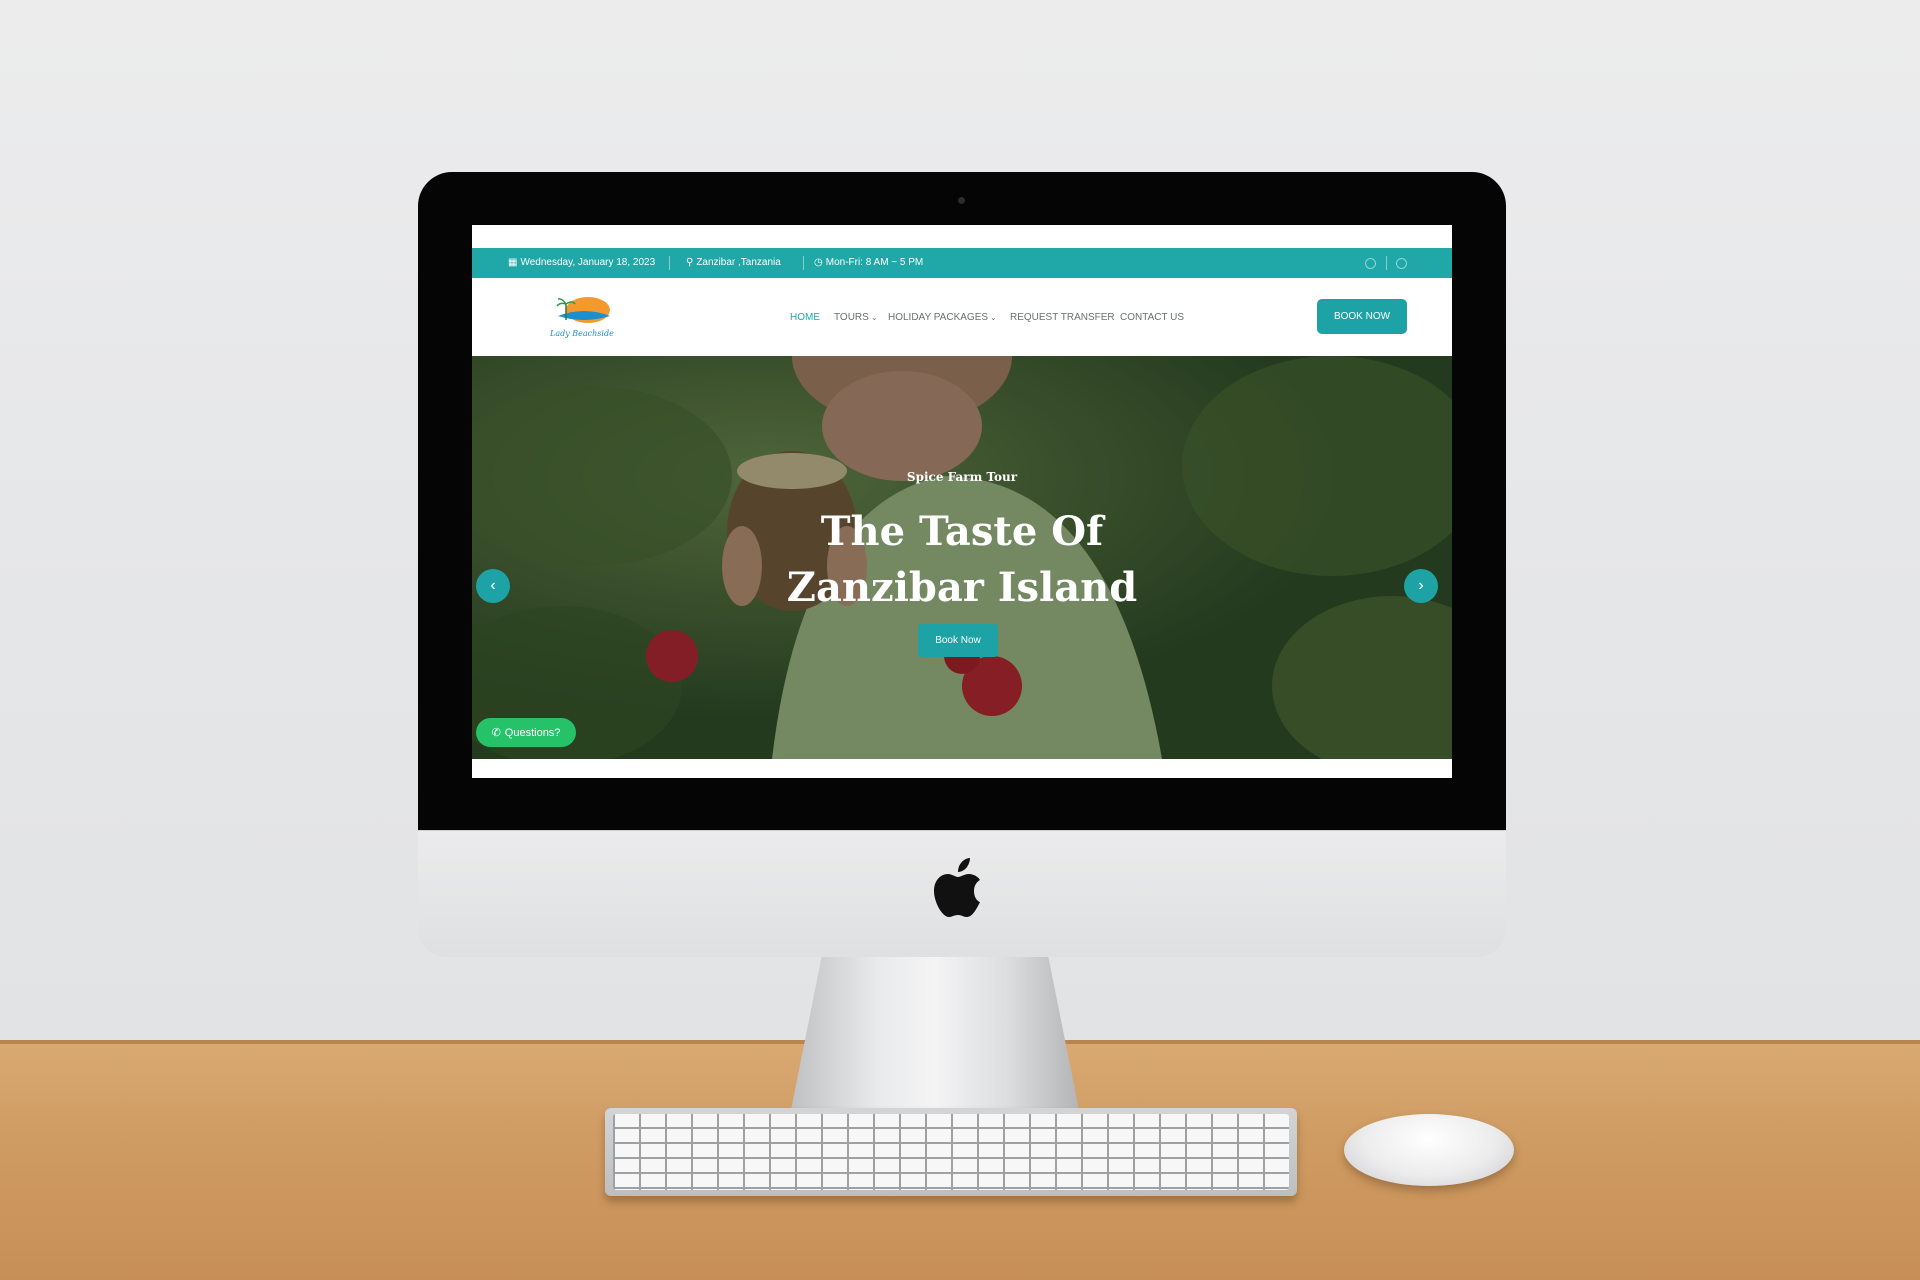  I want to click on chevron-right-icon: ›, so click(1421, 585).